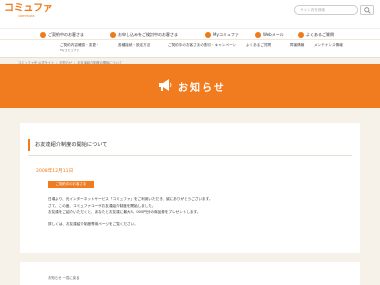  I want to click on subnav-contract: ご契約内容確認・変更・ Myコミュファ, so click(80, 48).